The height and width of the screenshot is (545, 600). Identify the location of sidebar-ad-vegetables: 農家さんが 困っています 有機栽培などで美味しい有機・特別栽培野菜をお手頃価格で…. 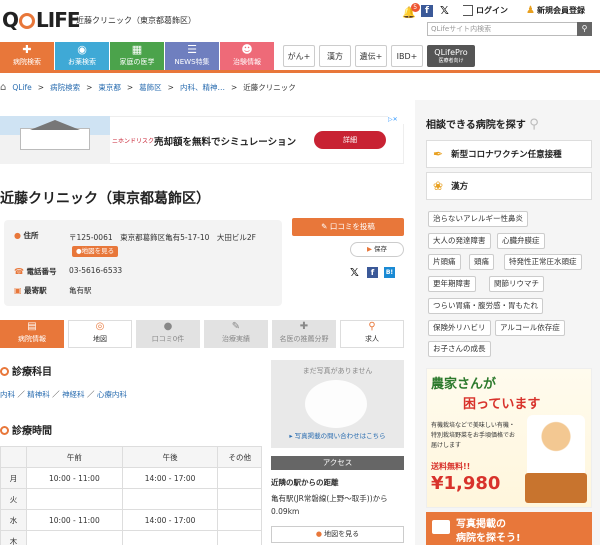
(509, 438).